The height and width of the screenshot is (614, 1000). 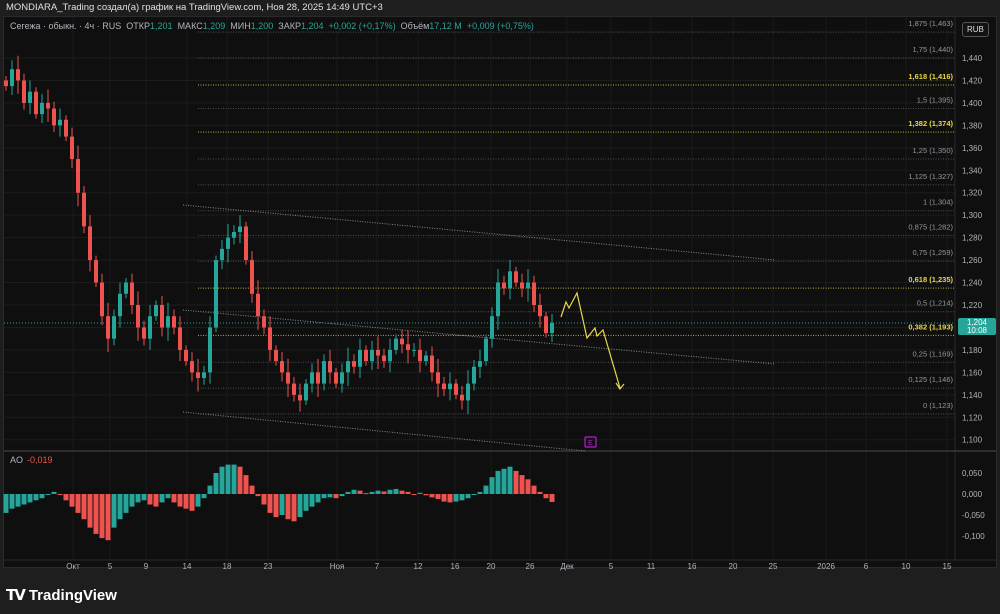 What do you see at coordinates (418, 566) in the screenshot?
I see `time-tick: 12` at bounding box center [418, 566].